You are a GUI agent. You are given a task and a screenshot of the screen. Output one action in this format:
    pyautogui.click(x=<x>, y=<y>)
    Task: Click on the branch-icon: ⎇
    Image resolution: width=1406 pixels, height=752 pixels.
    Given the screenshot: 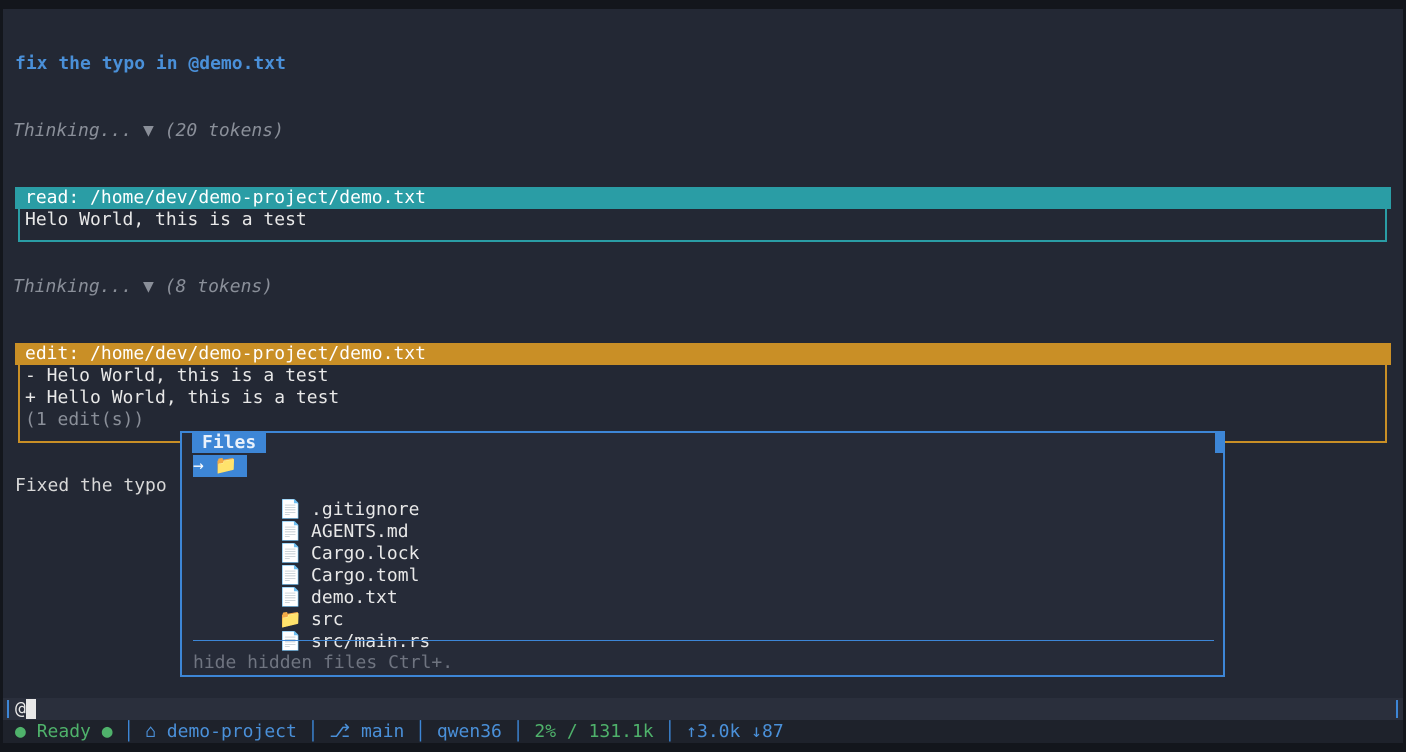 What is the action you would take?
    pyautogui.click(x=340, y=731)
    